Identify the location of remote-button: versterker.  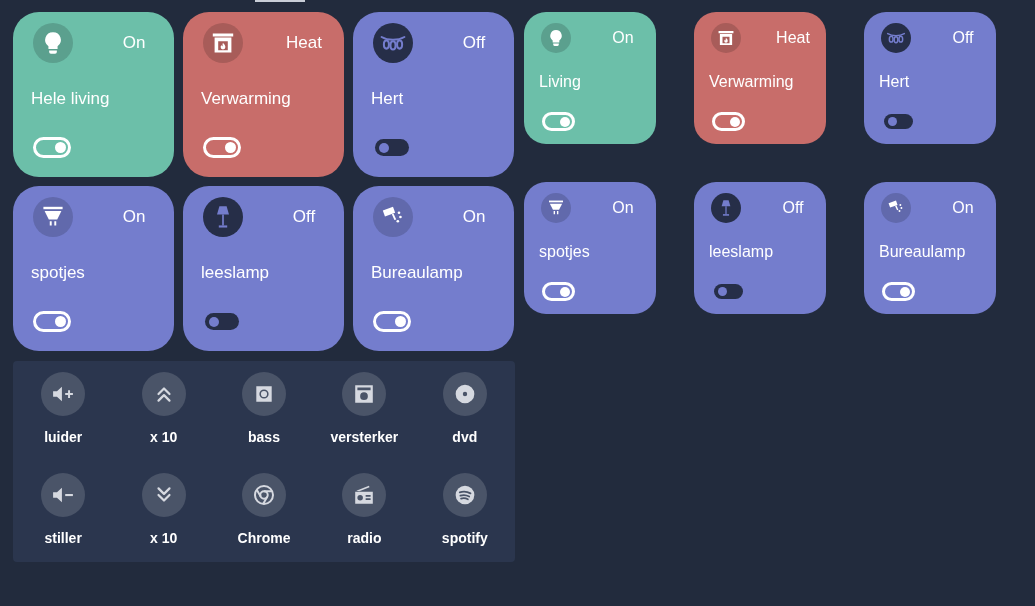
(364, 408).